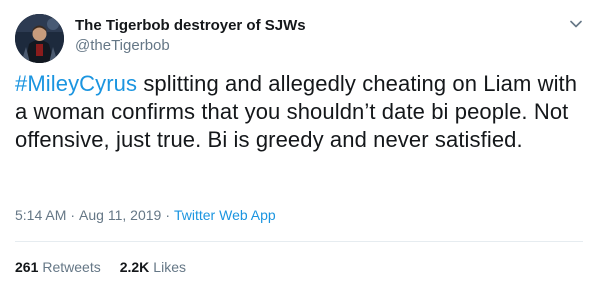 Image resolution: width=598 pixels, height=287 pixels. What do you see at coordinates (299, 241) in the screenshot?
I see `divider` at bounding box center [299, 241].